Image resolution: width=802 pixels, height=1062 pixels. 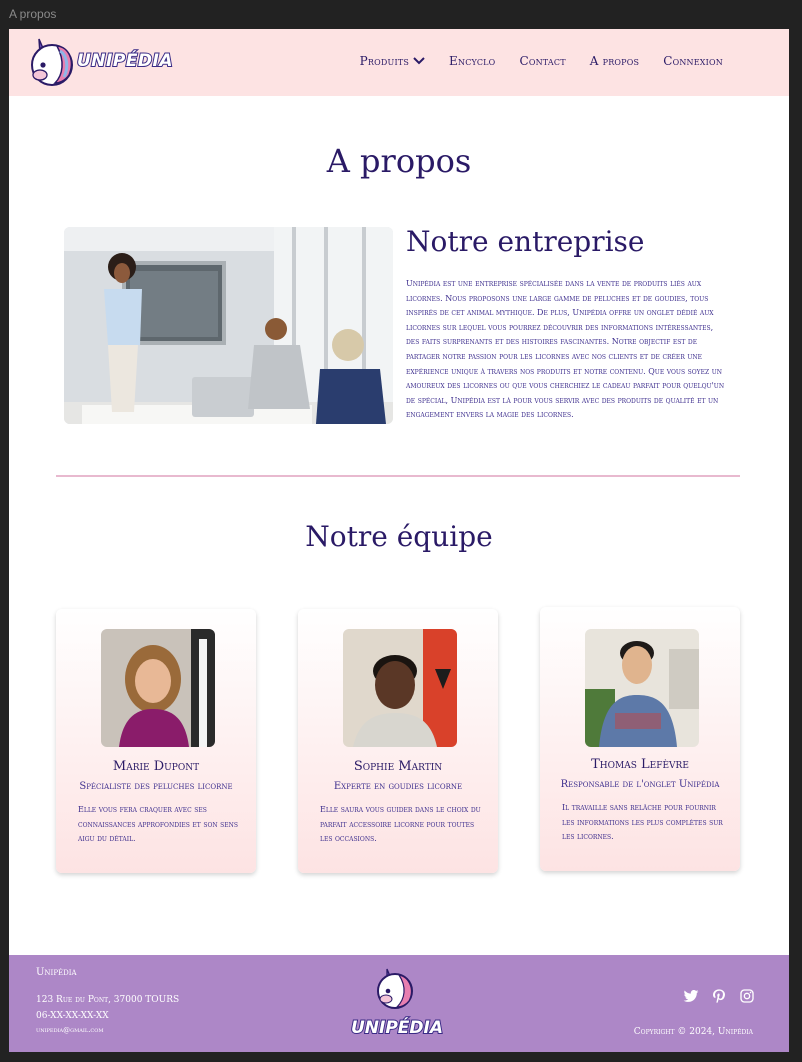 I want to click on nav-item-produits: Produits, so click(x=392, y=61).